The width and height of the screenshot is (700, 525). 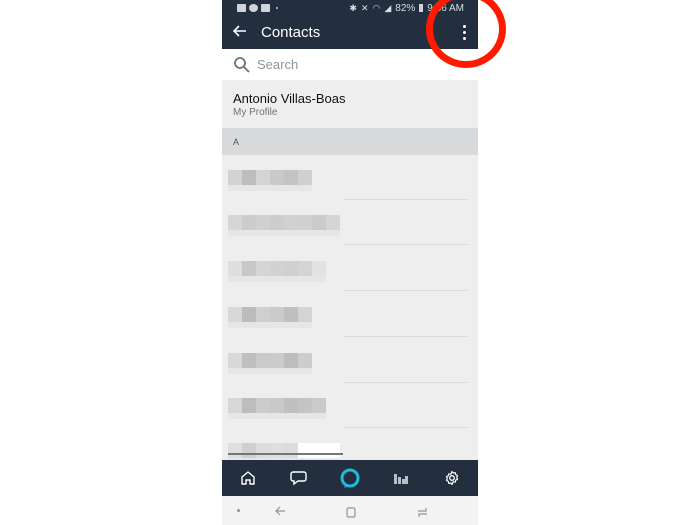 I want to click on my-profile-item: Antonio Villas-Boas My Profile, so click(x=350, y=104).